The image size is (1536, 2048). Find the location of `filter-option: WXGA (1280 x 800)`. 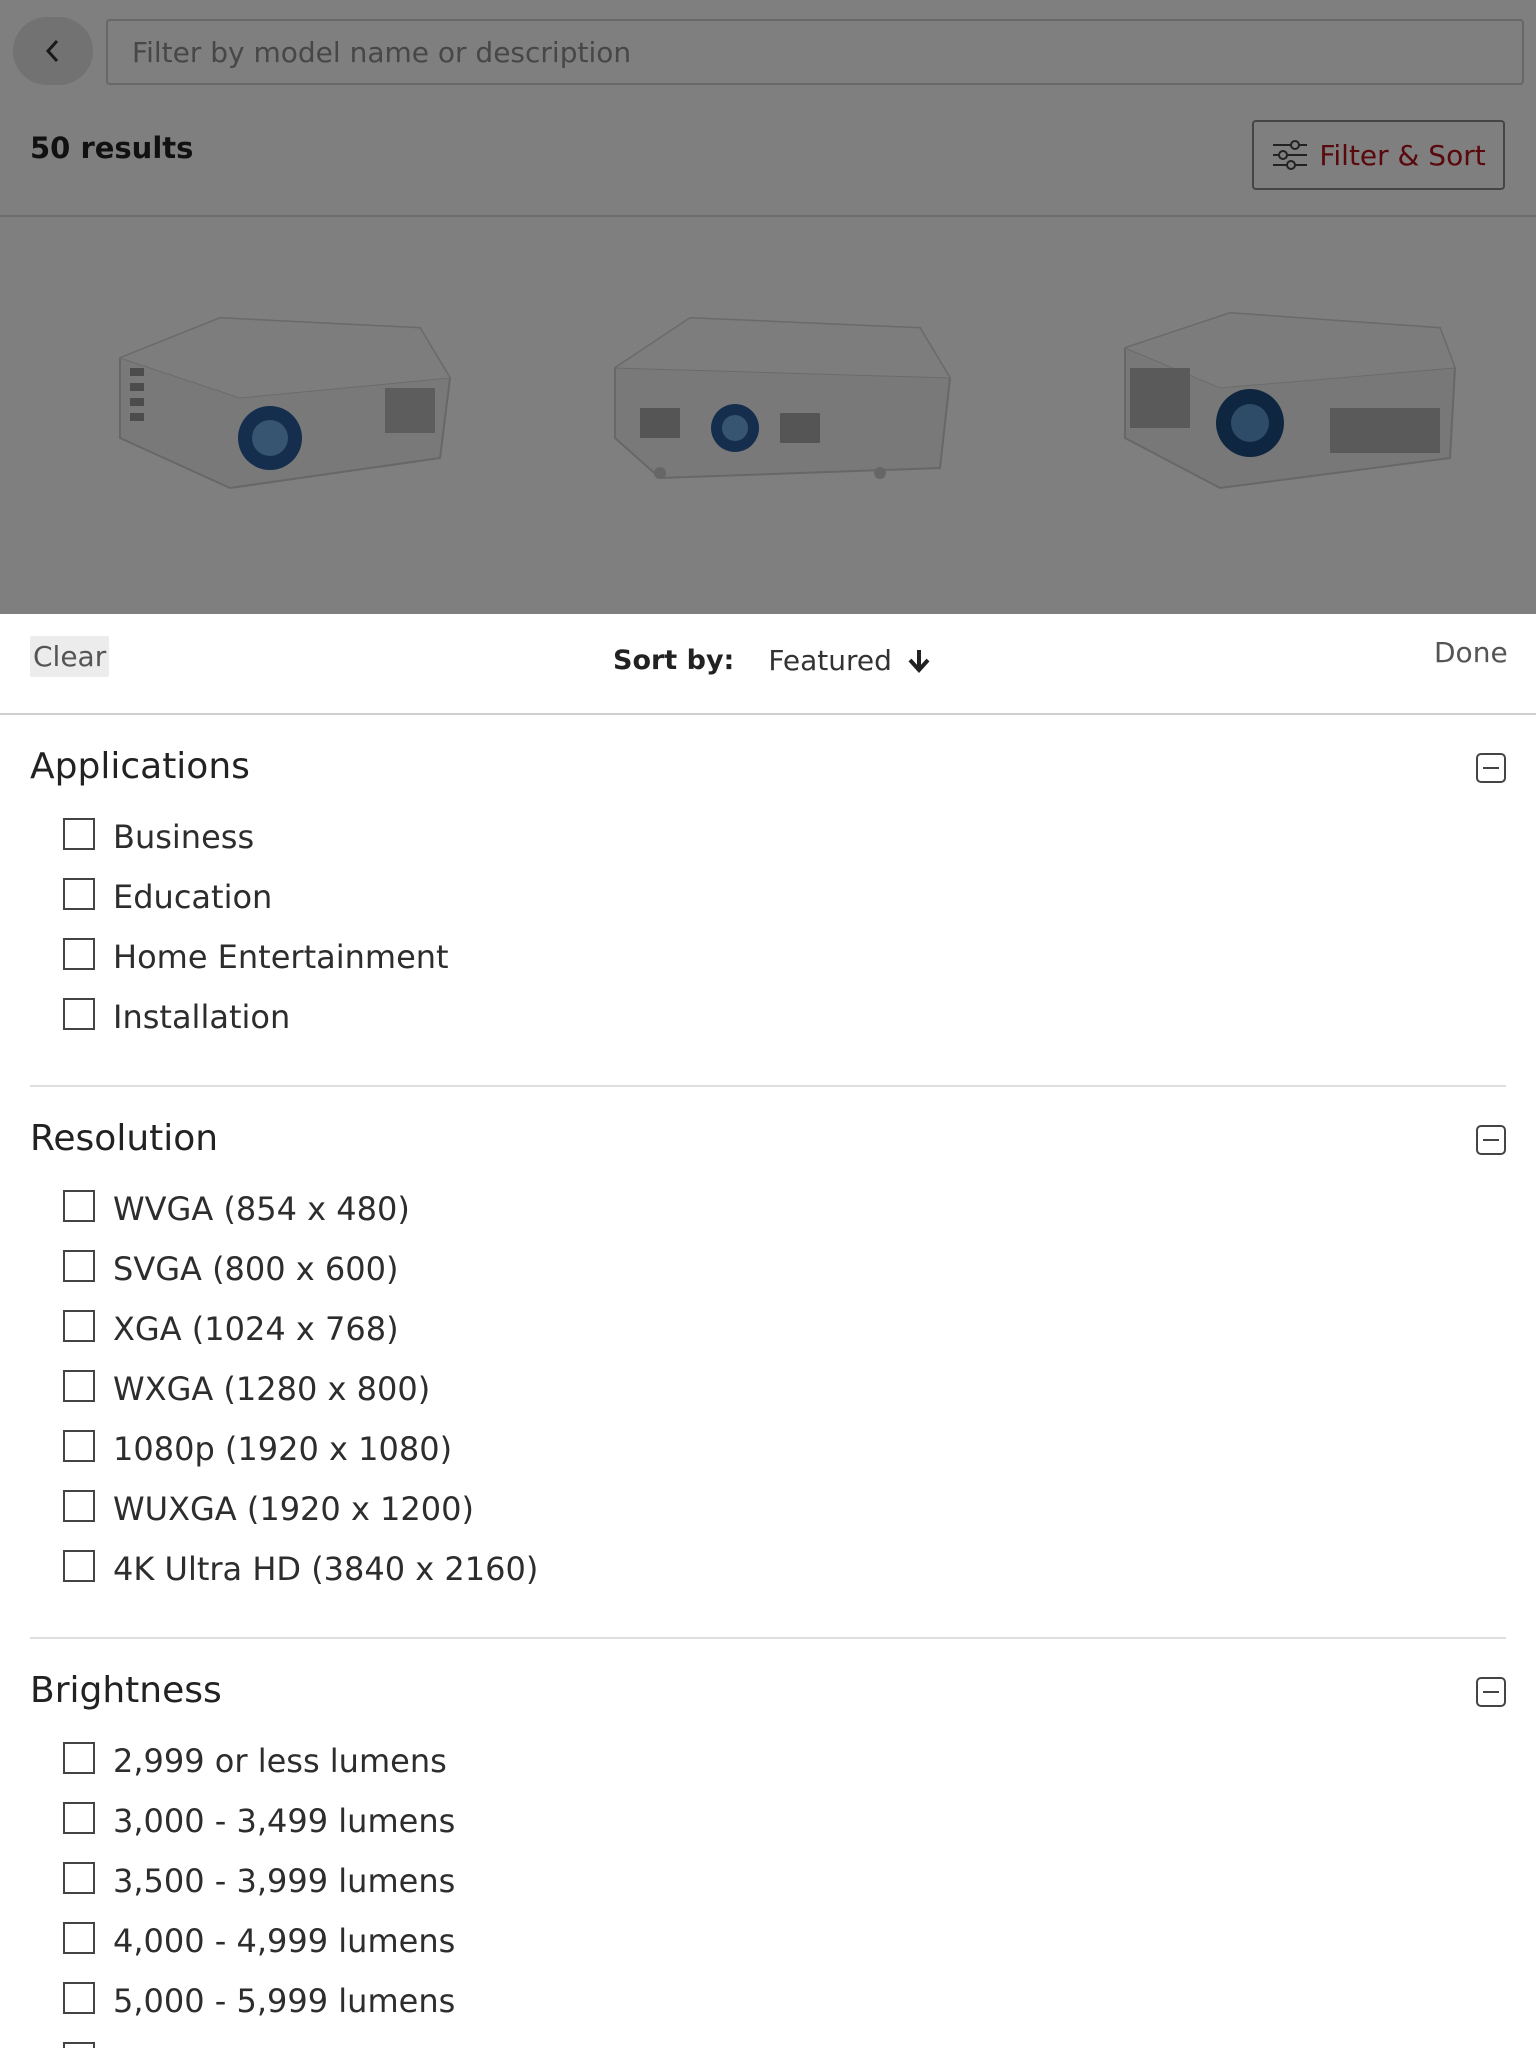

filter-option: WXGA (1280 x 800) is located at coordinates (784, 1389).